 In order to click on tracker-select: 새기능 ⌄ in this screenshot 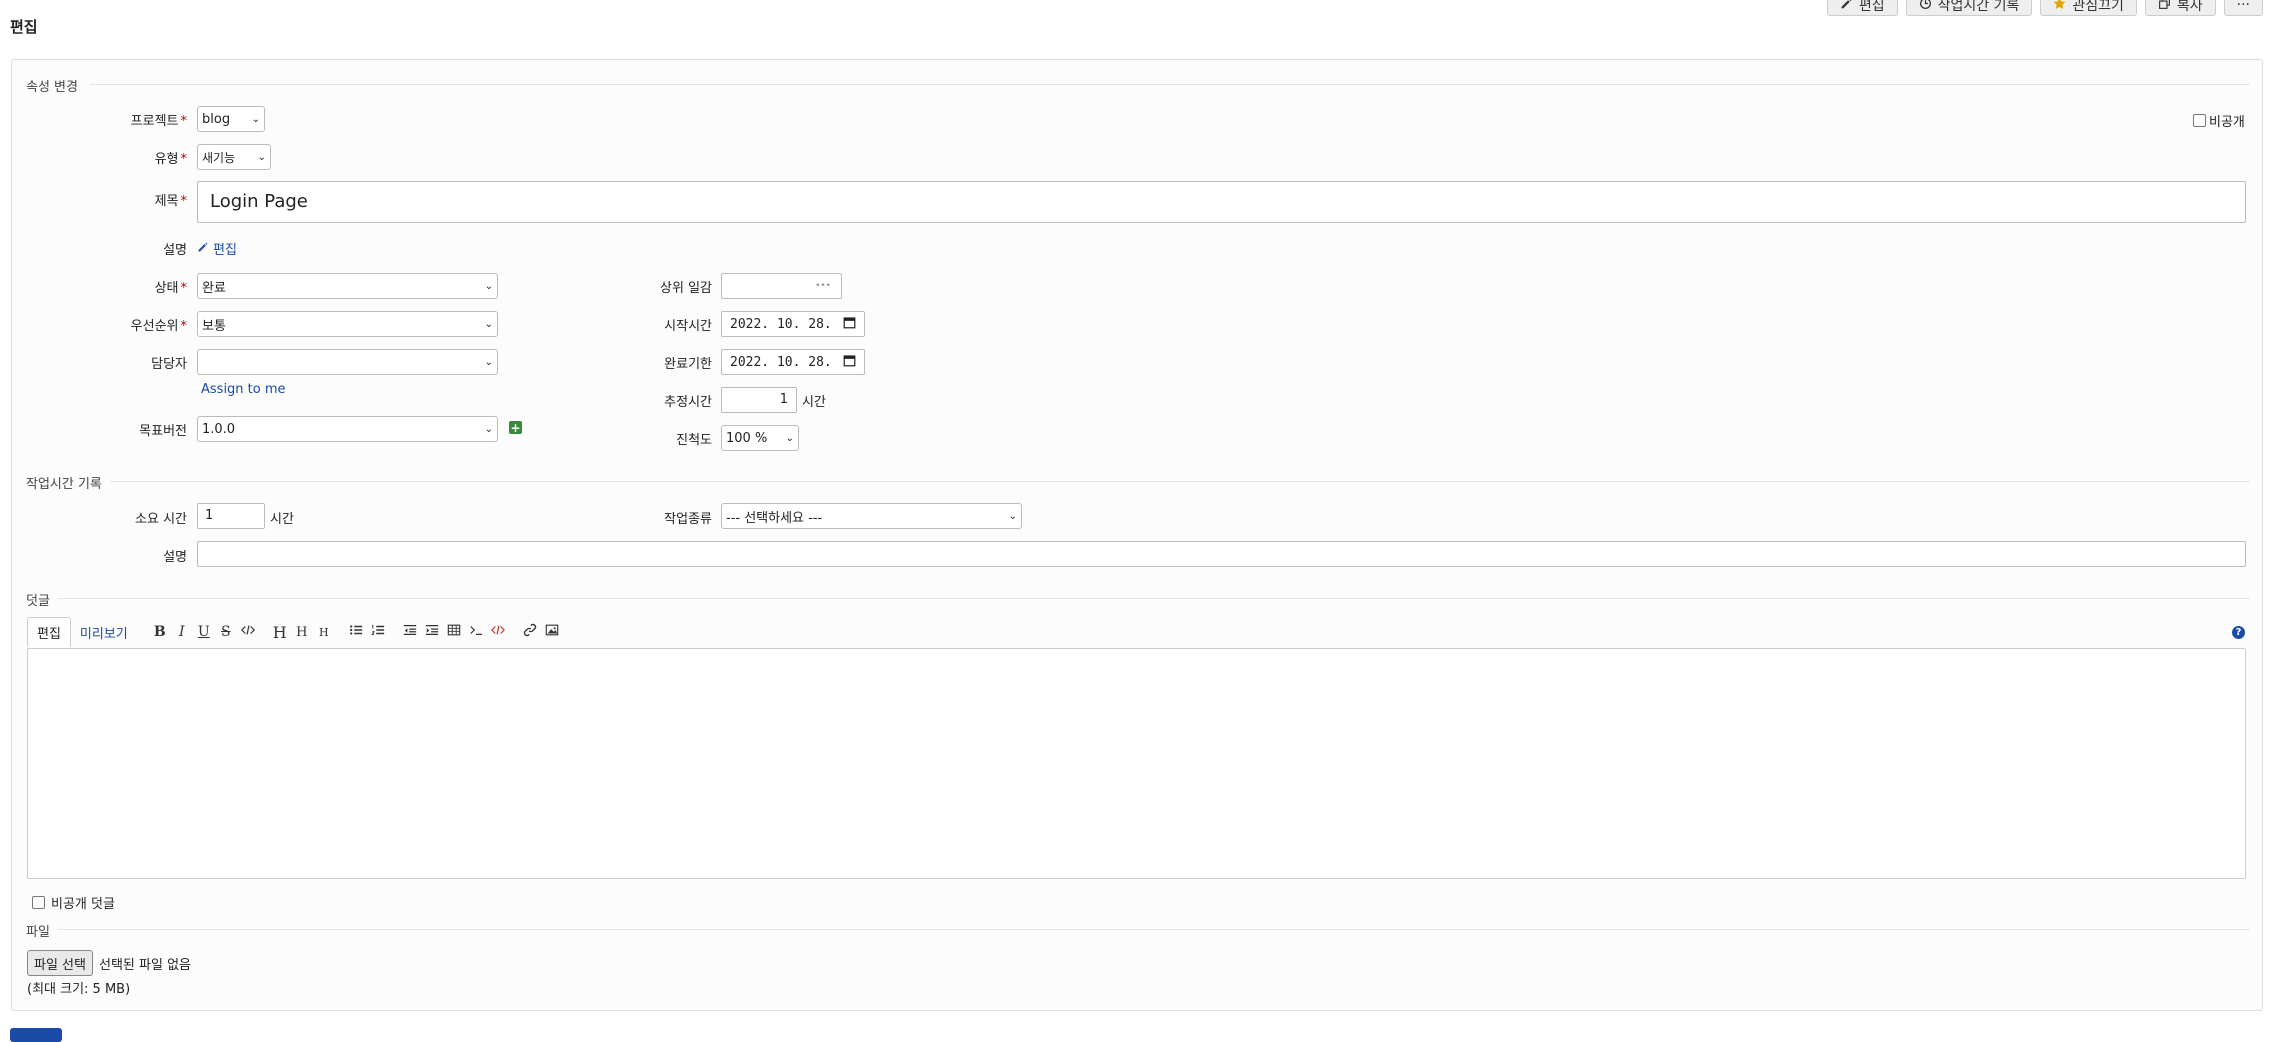, I will do `click(234, 157)`.